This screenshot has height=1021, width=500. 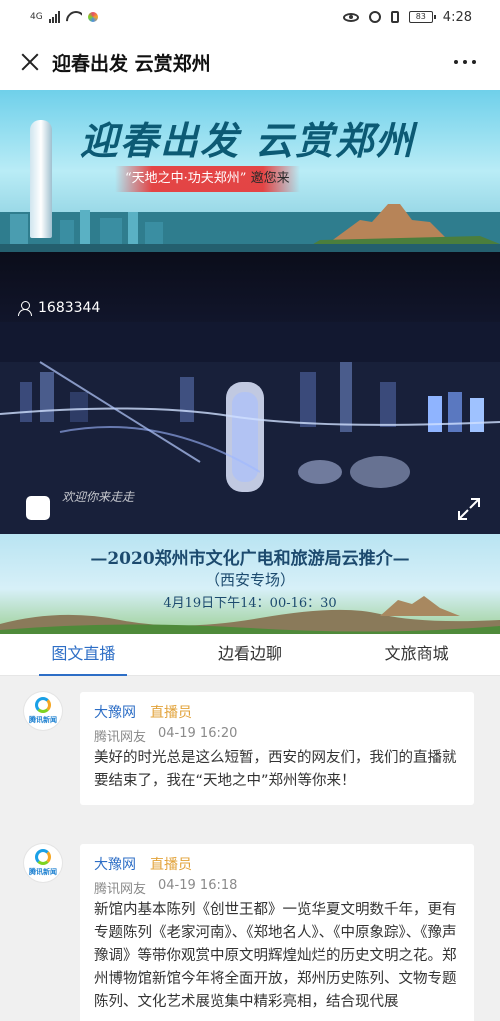 What do you see at coordinates (186, 178) in the screenshot?
I see `banner-slogan: “天地之中·功夫郑州”` at bounding box center [186, 178].